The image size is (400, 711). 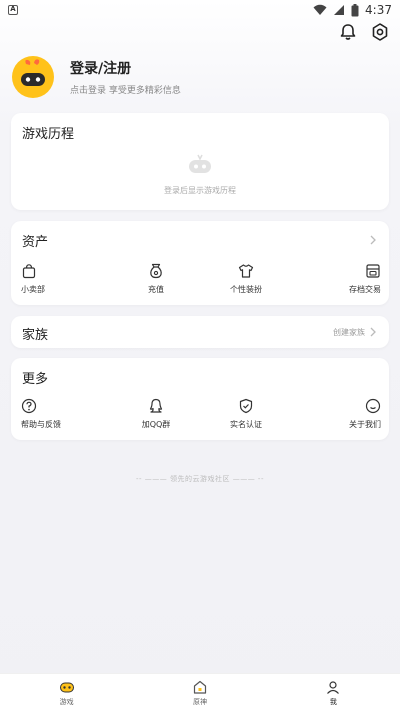 I want to click on home-icon, so click(x=200, y=687).